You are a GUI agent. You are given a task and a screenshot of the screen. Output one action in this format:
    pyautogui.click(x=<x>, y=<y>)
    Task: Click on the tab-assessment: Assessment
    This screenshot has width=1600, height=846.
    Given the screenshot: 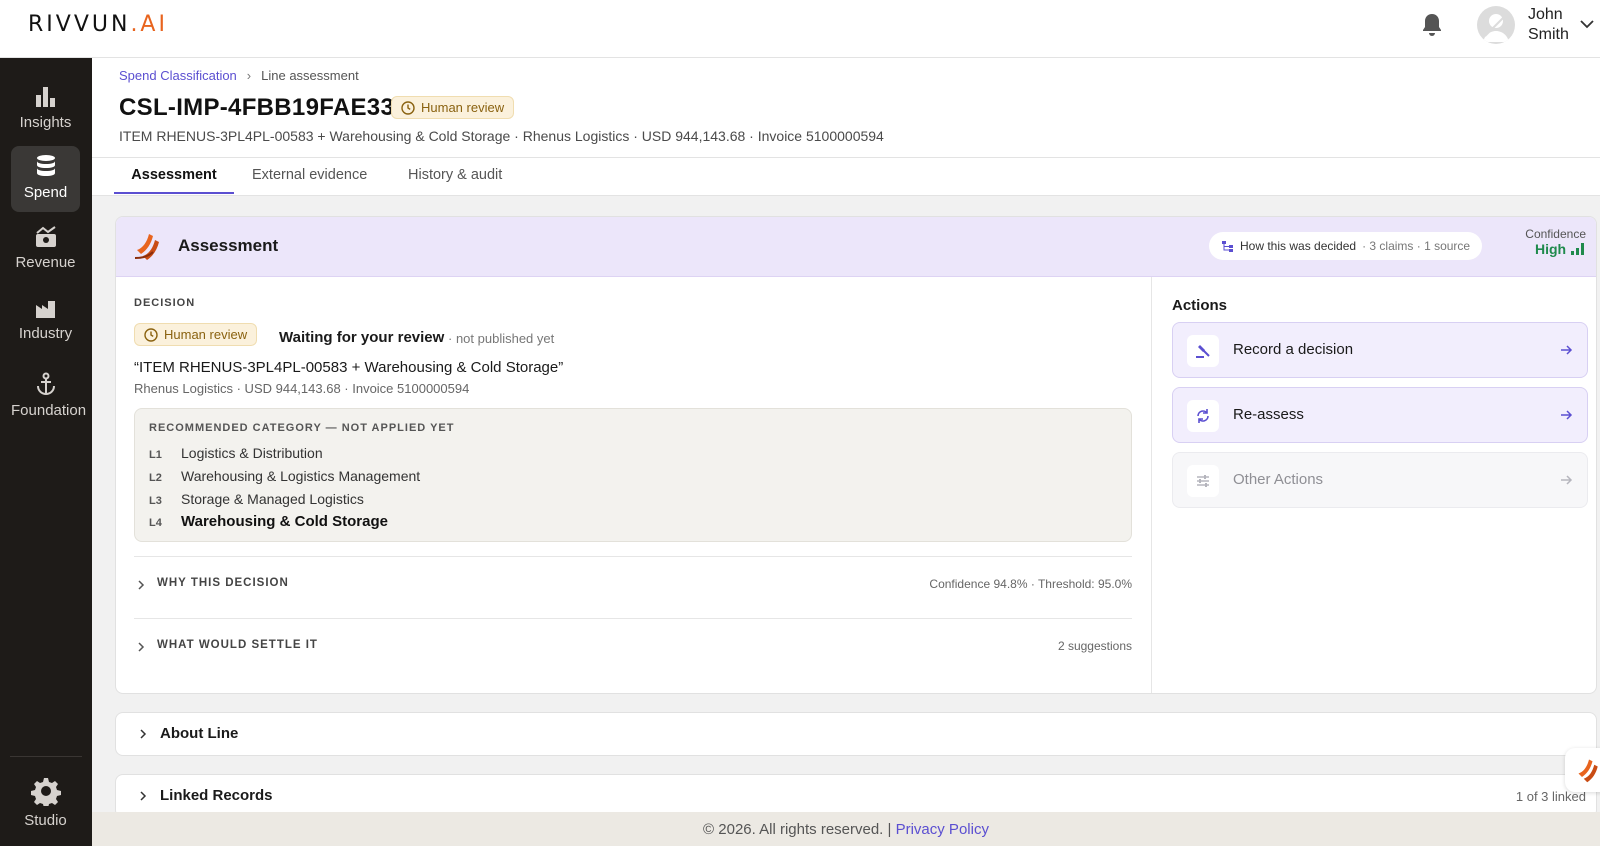 What is the action you would take?
    pyautogui.click(x=174, y=180)
    